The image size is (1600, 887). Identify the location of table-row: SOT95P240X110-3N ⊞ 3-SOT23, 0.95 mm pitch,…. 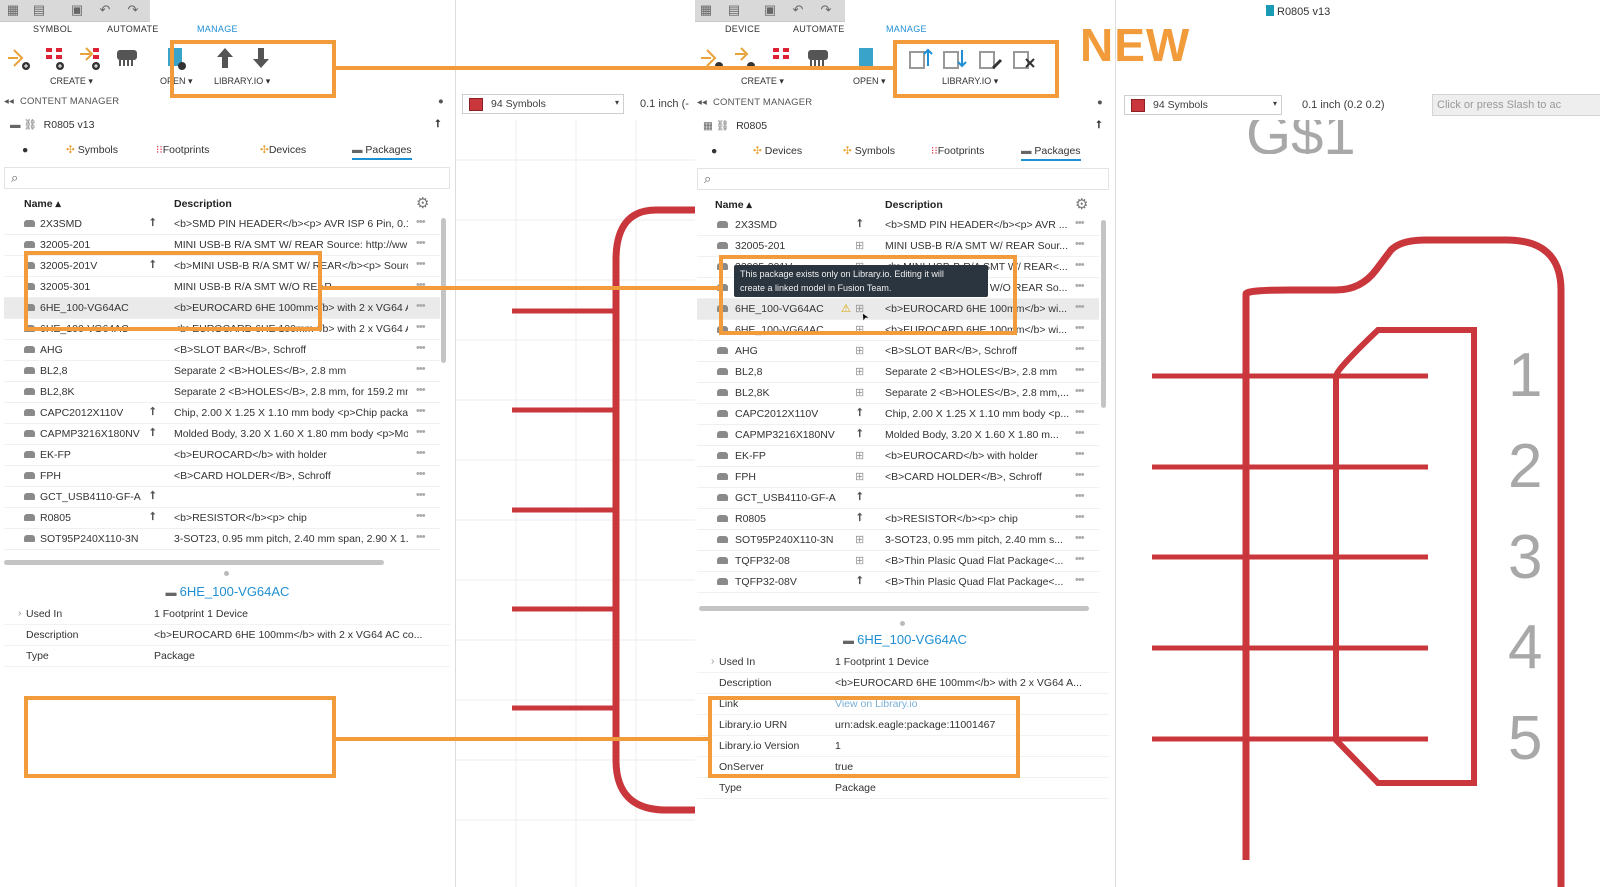
(898, 540).